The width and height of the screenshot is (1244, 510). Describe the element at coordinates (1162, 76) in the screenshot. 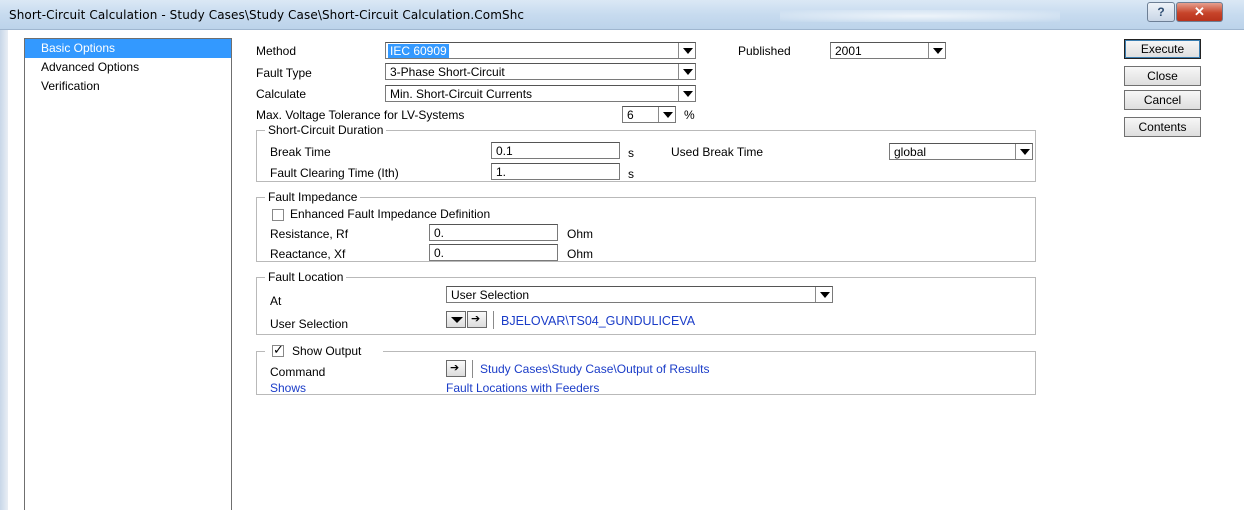

I see `close-button: Close` at that location.